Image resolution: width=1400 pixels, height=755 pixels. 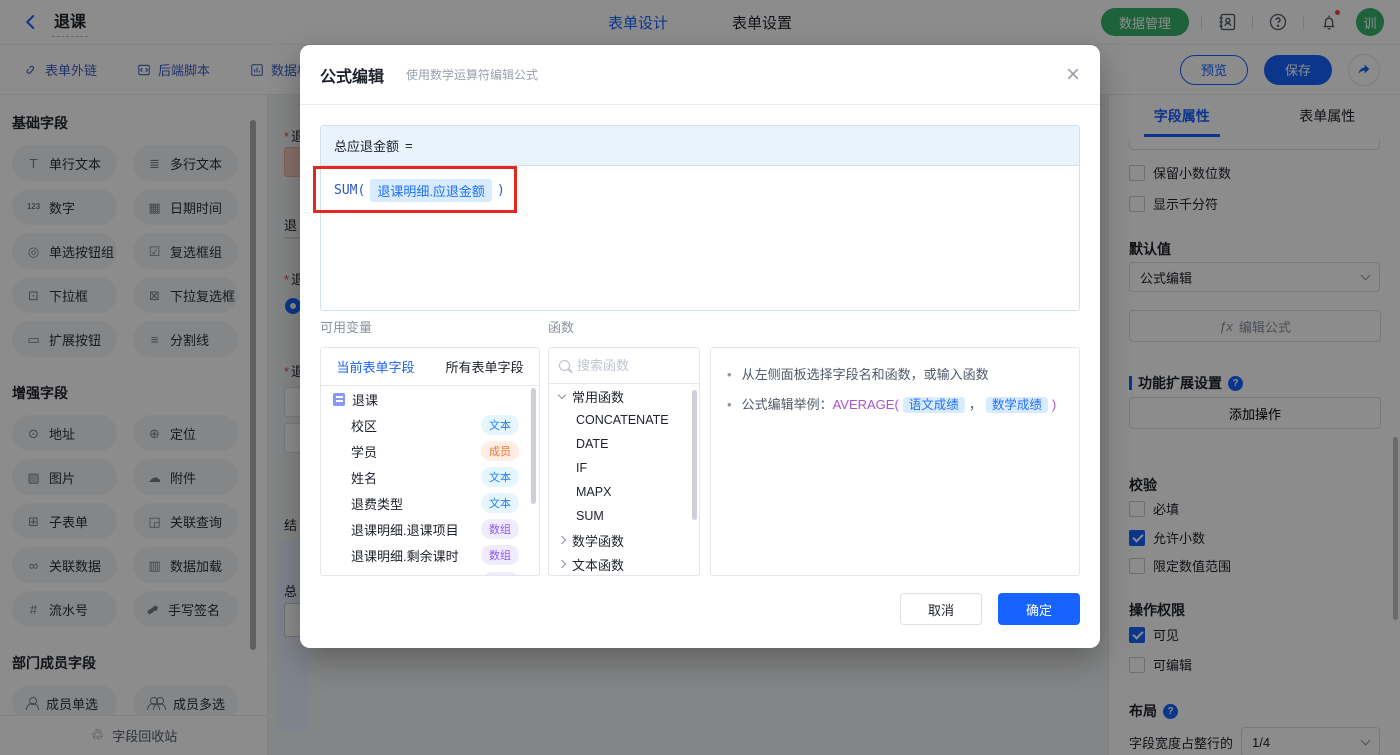 I want to click on type-badge: 成员, so click(x=500, y=451).